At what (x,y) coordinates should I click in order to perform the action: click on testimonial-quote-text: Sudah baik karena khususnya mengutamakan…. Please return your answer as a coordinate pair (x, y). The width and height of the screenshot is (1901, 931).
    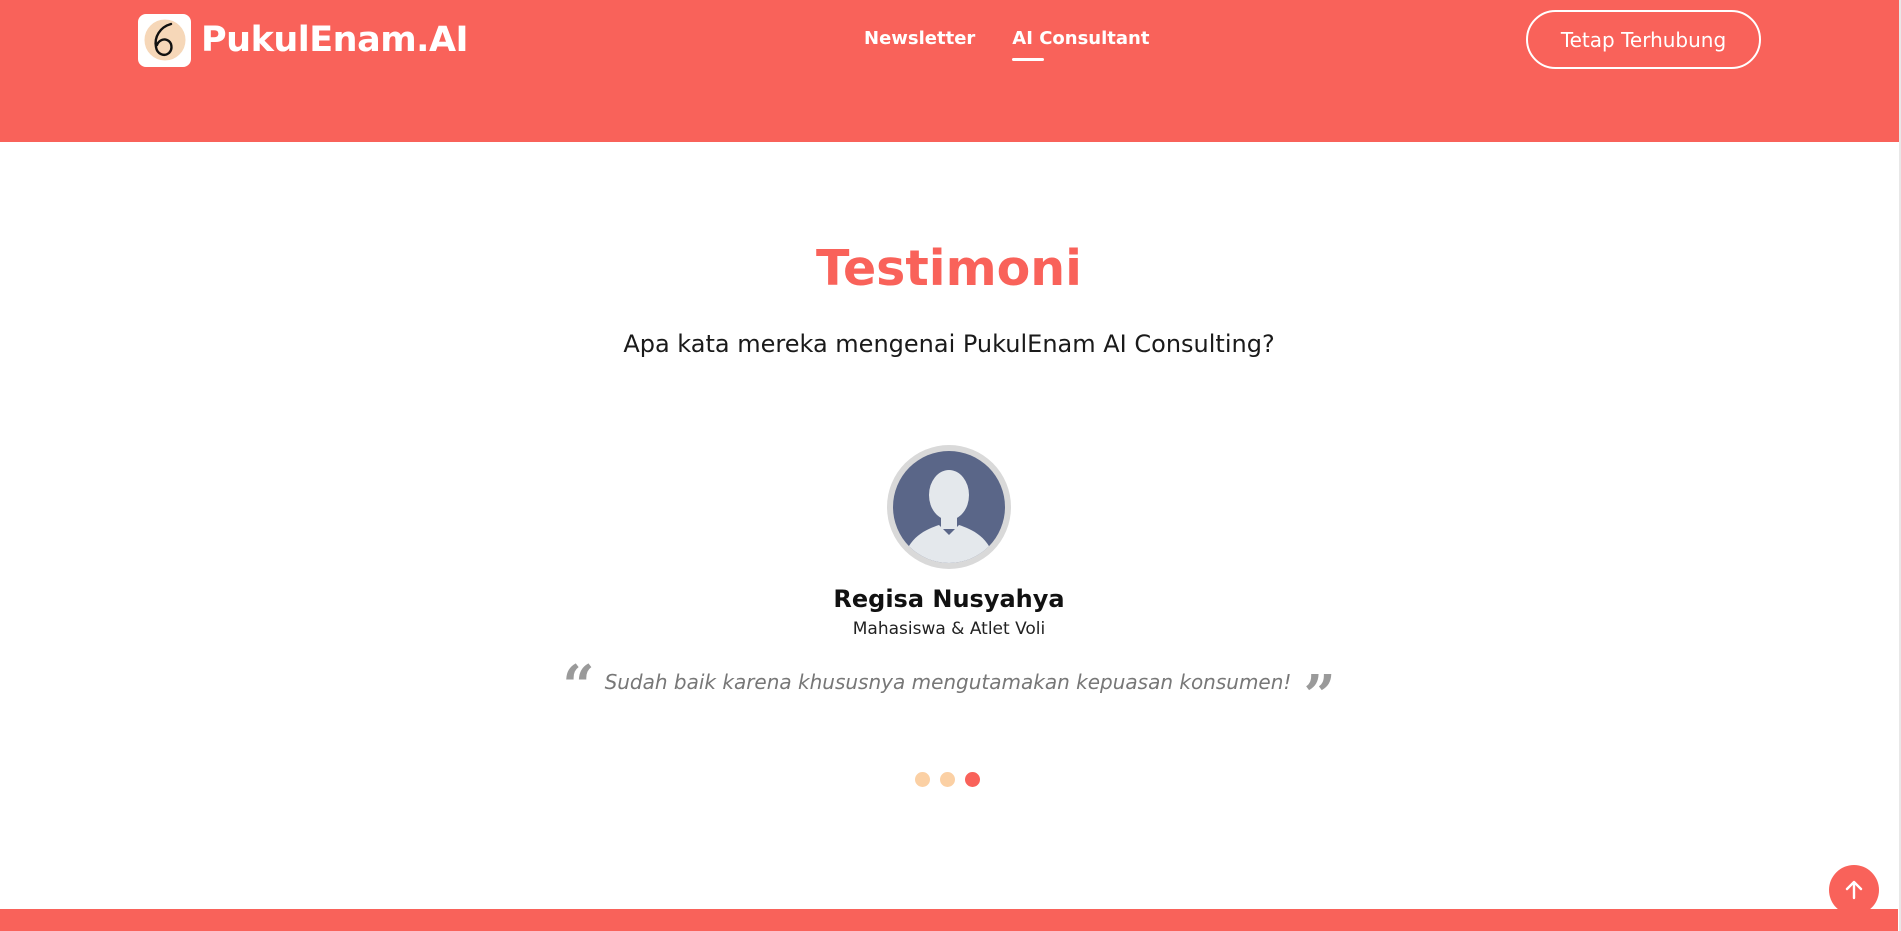
    Looking at the image, I should click on (948, 682).